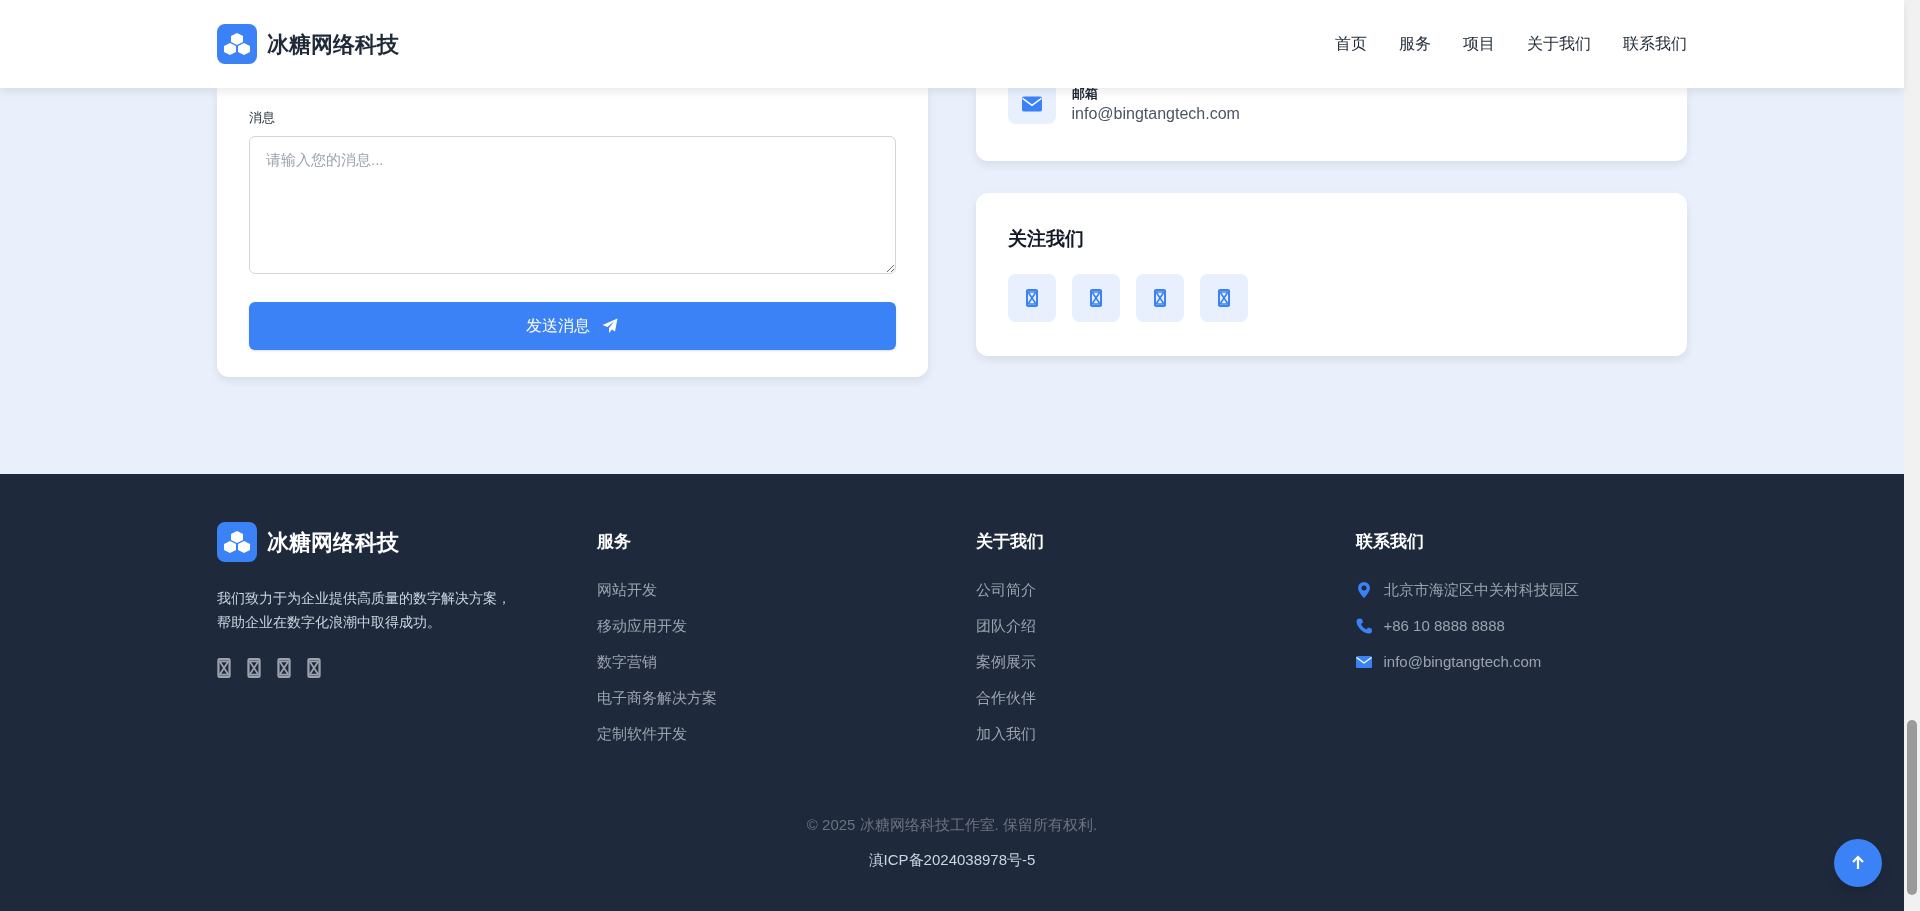 Image resolution: width=1920 pixels, height=911 pixels. What do you see at coordinates (952, 825) in the screenshot?
I see `copyright-text: © 2025 冰糖网络科技工作室. 保留所有权利.` at bounding box center [952, 825].